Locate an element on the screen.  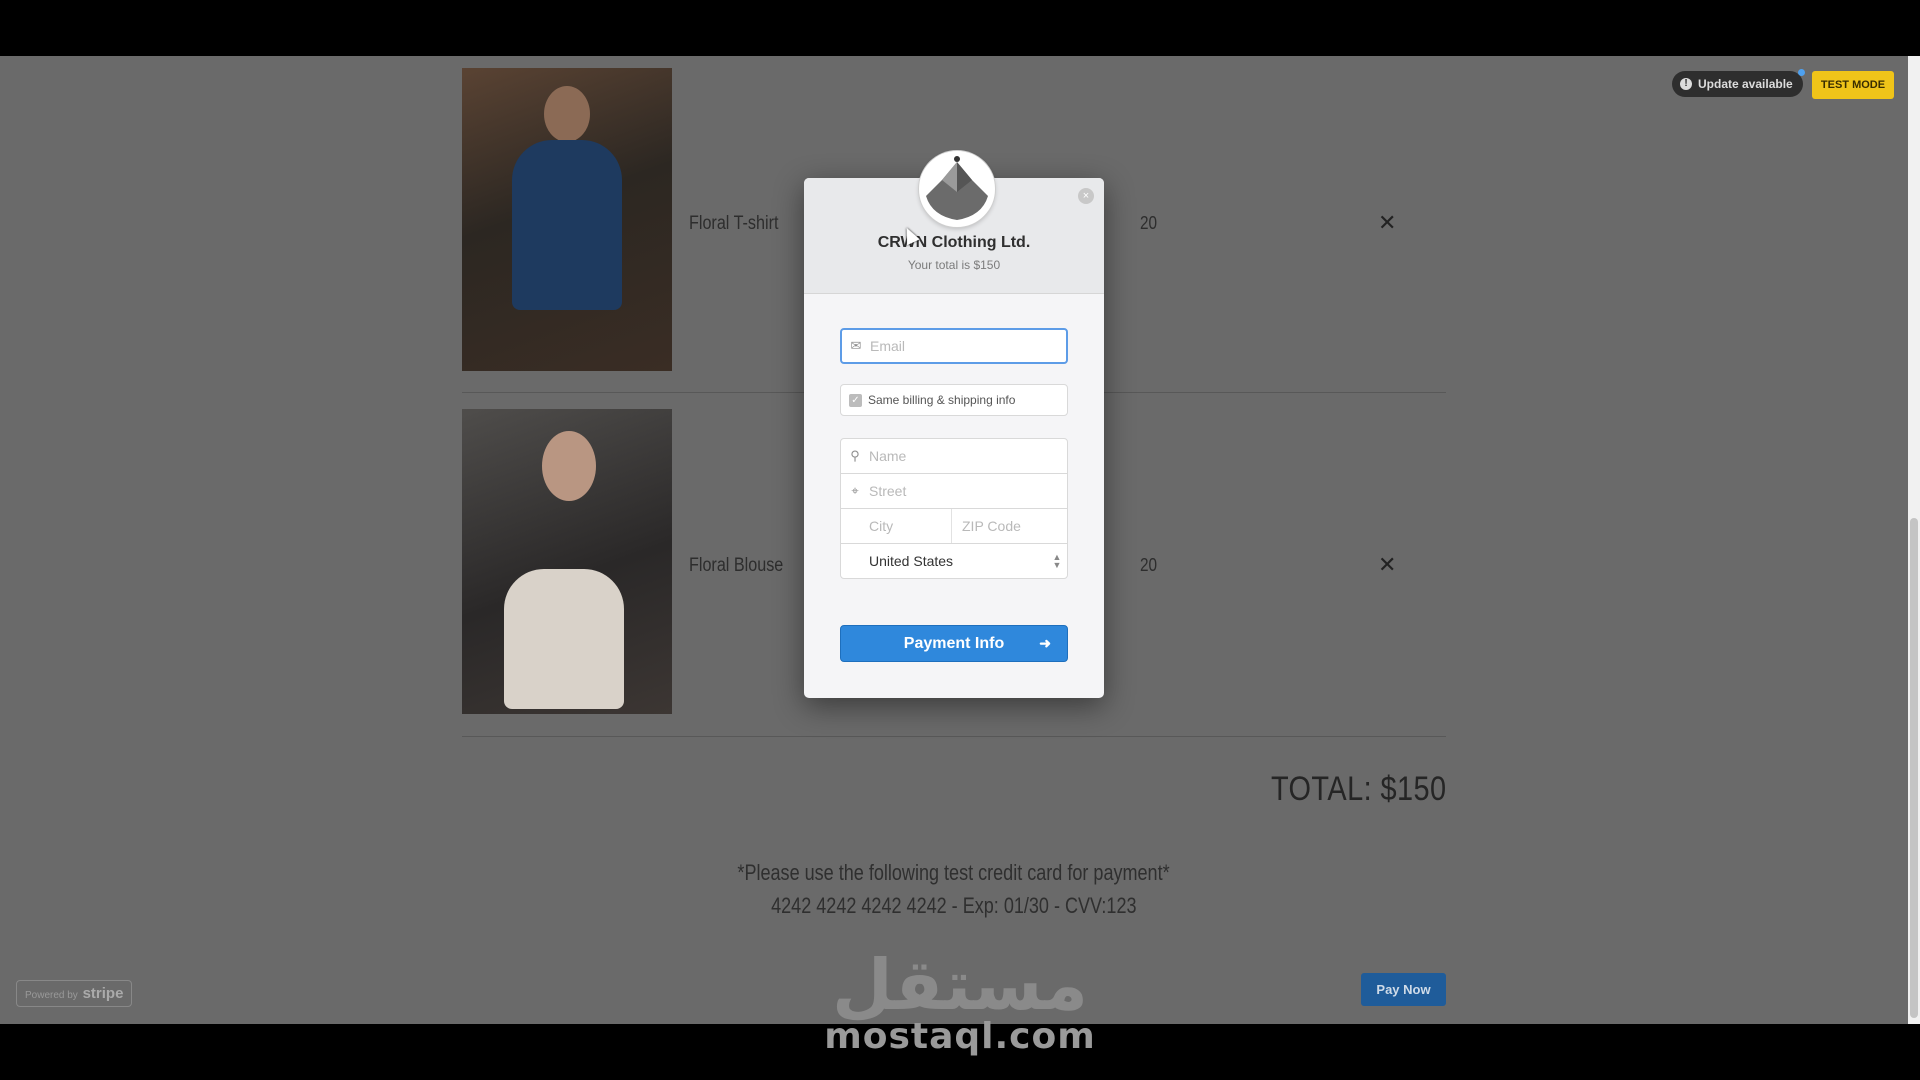
name-field: ⚲ is located at coordinates (954, 456).